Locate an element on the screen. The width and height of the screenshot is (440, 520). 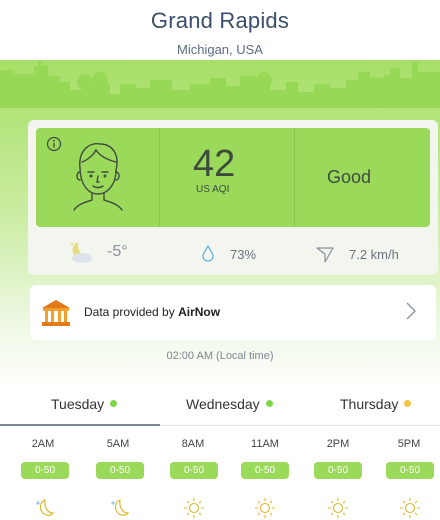
wind-value: 7.2 km/h is located at coordinates (374, 254).